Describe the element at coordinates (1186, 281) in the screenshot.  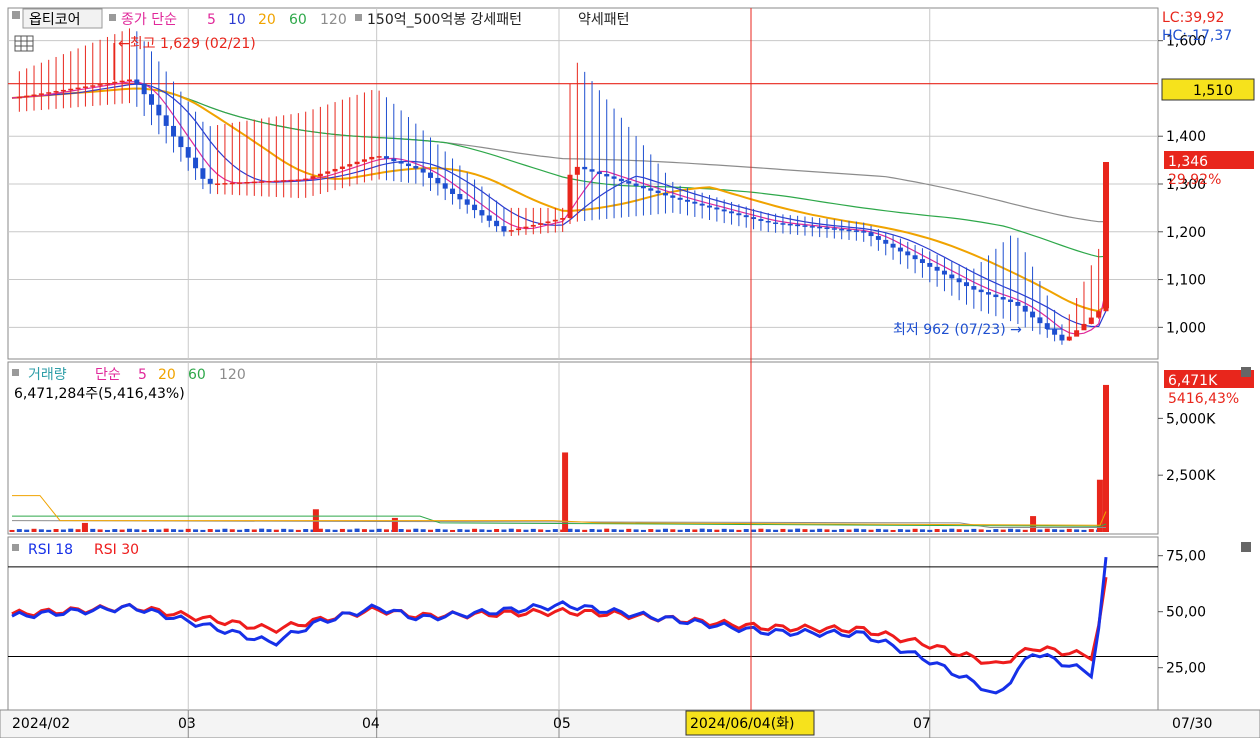
I see `price-tick-label: 1,100` at that location.